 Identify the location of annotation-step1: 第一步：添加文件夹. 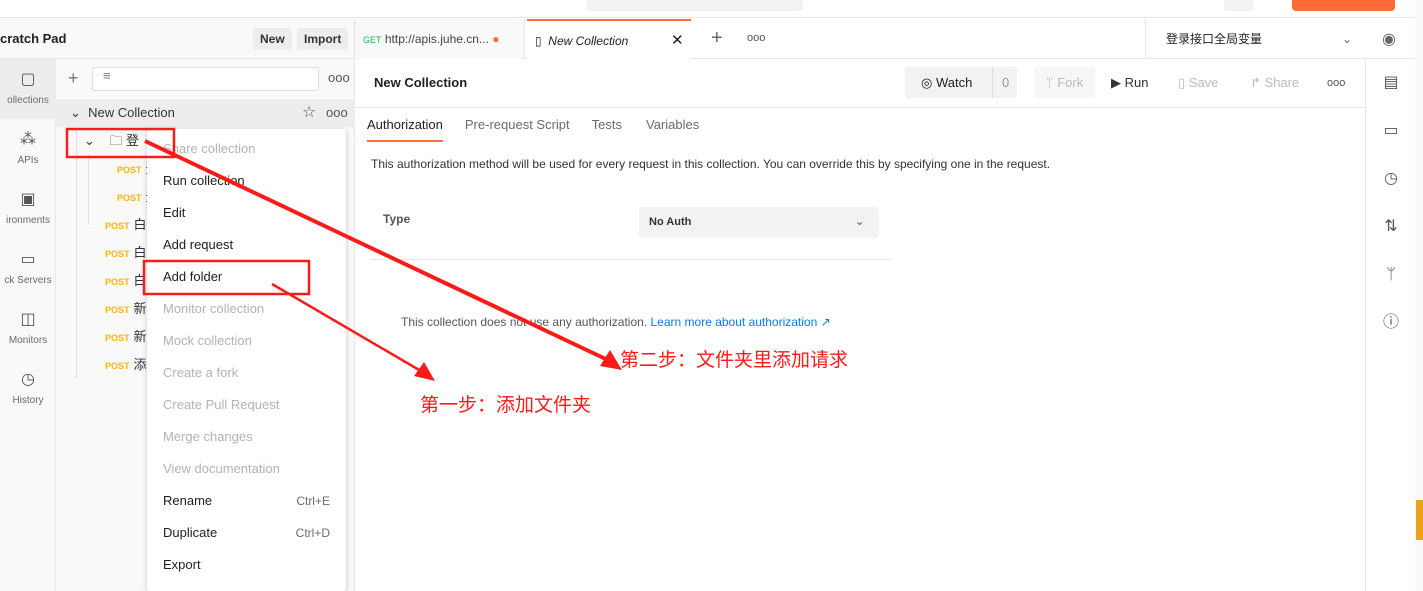
(506, 405).